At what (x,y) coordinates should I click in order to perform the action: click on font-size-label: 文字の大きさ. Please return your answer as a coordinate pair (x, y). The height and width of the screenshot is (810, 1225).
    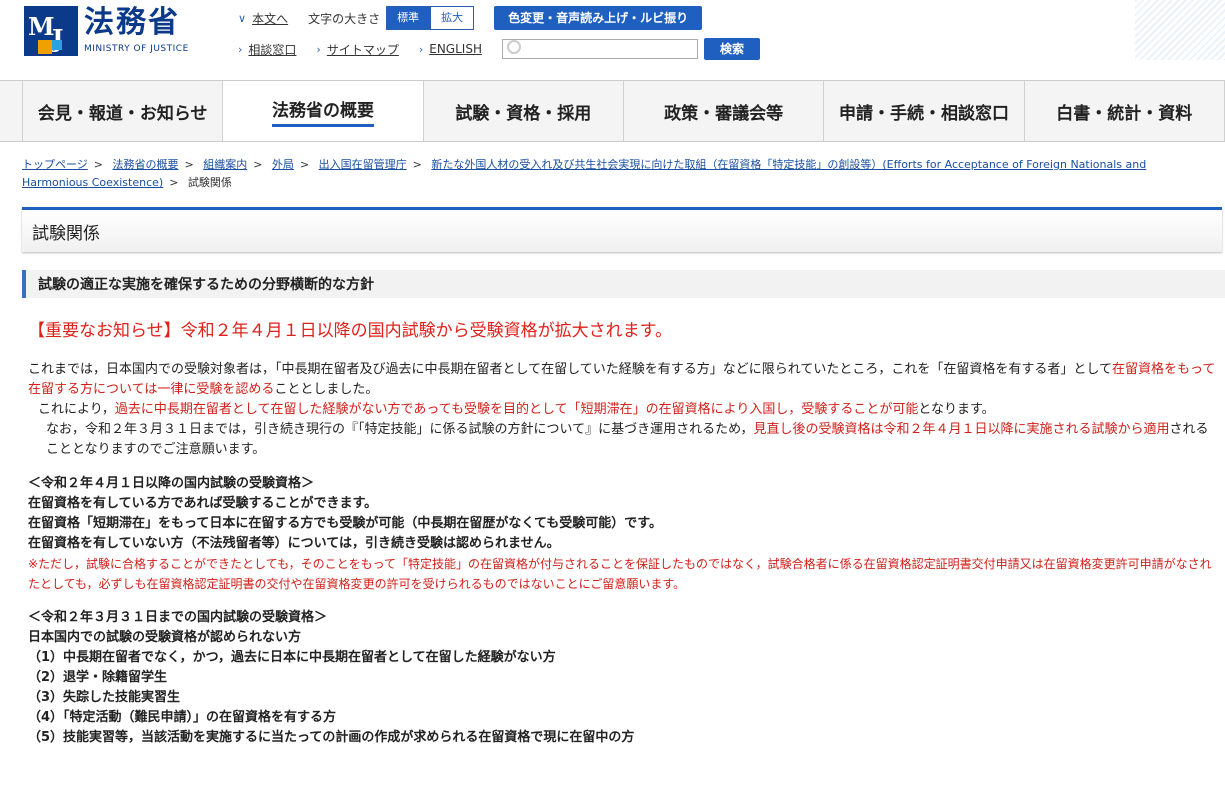
    Looking at the image, I should click on (344, 18).